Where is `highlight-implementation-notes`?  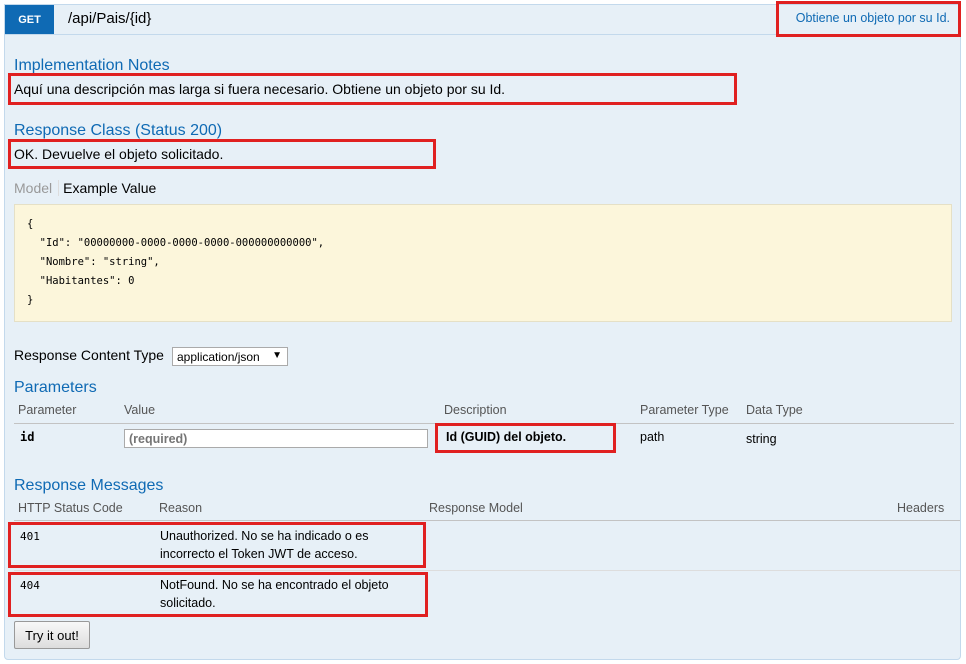 highlight-implementation-notes is located at coordinates (372, 89).